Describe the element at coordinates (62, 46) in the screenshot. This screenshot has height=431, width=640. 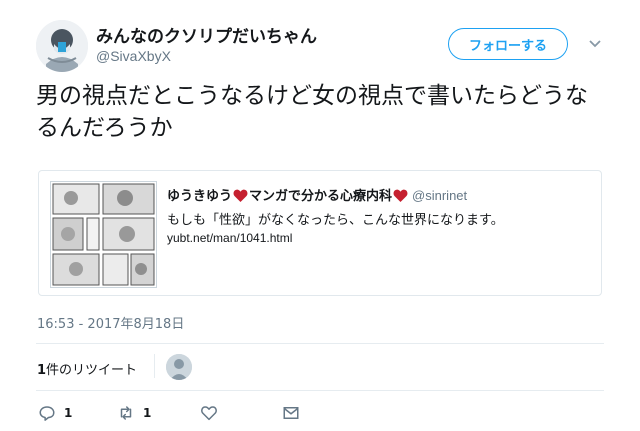
I see `avatar` at that location.